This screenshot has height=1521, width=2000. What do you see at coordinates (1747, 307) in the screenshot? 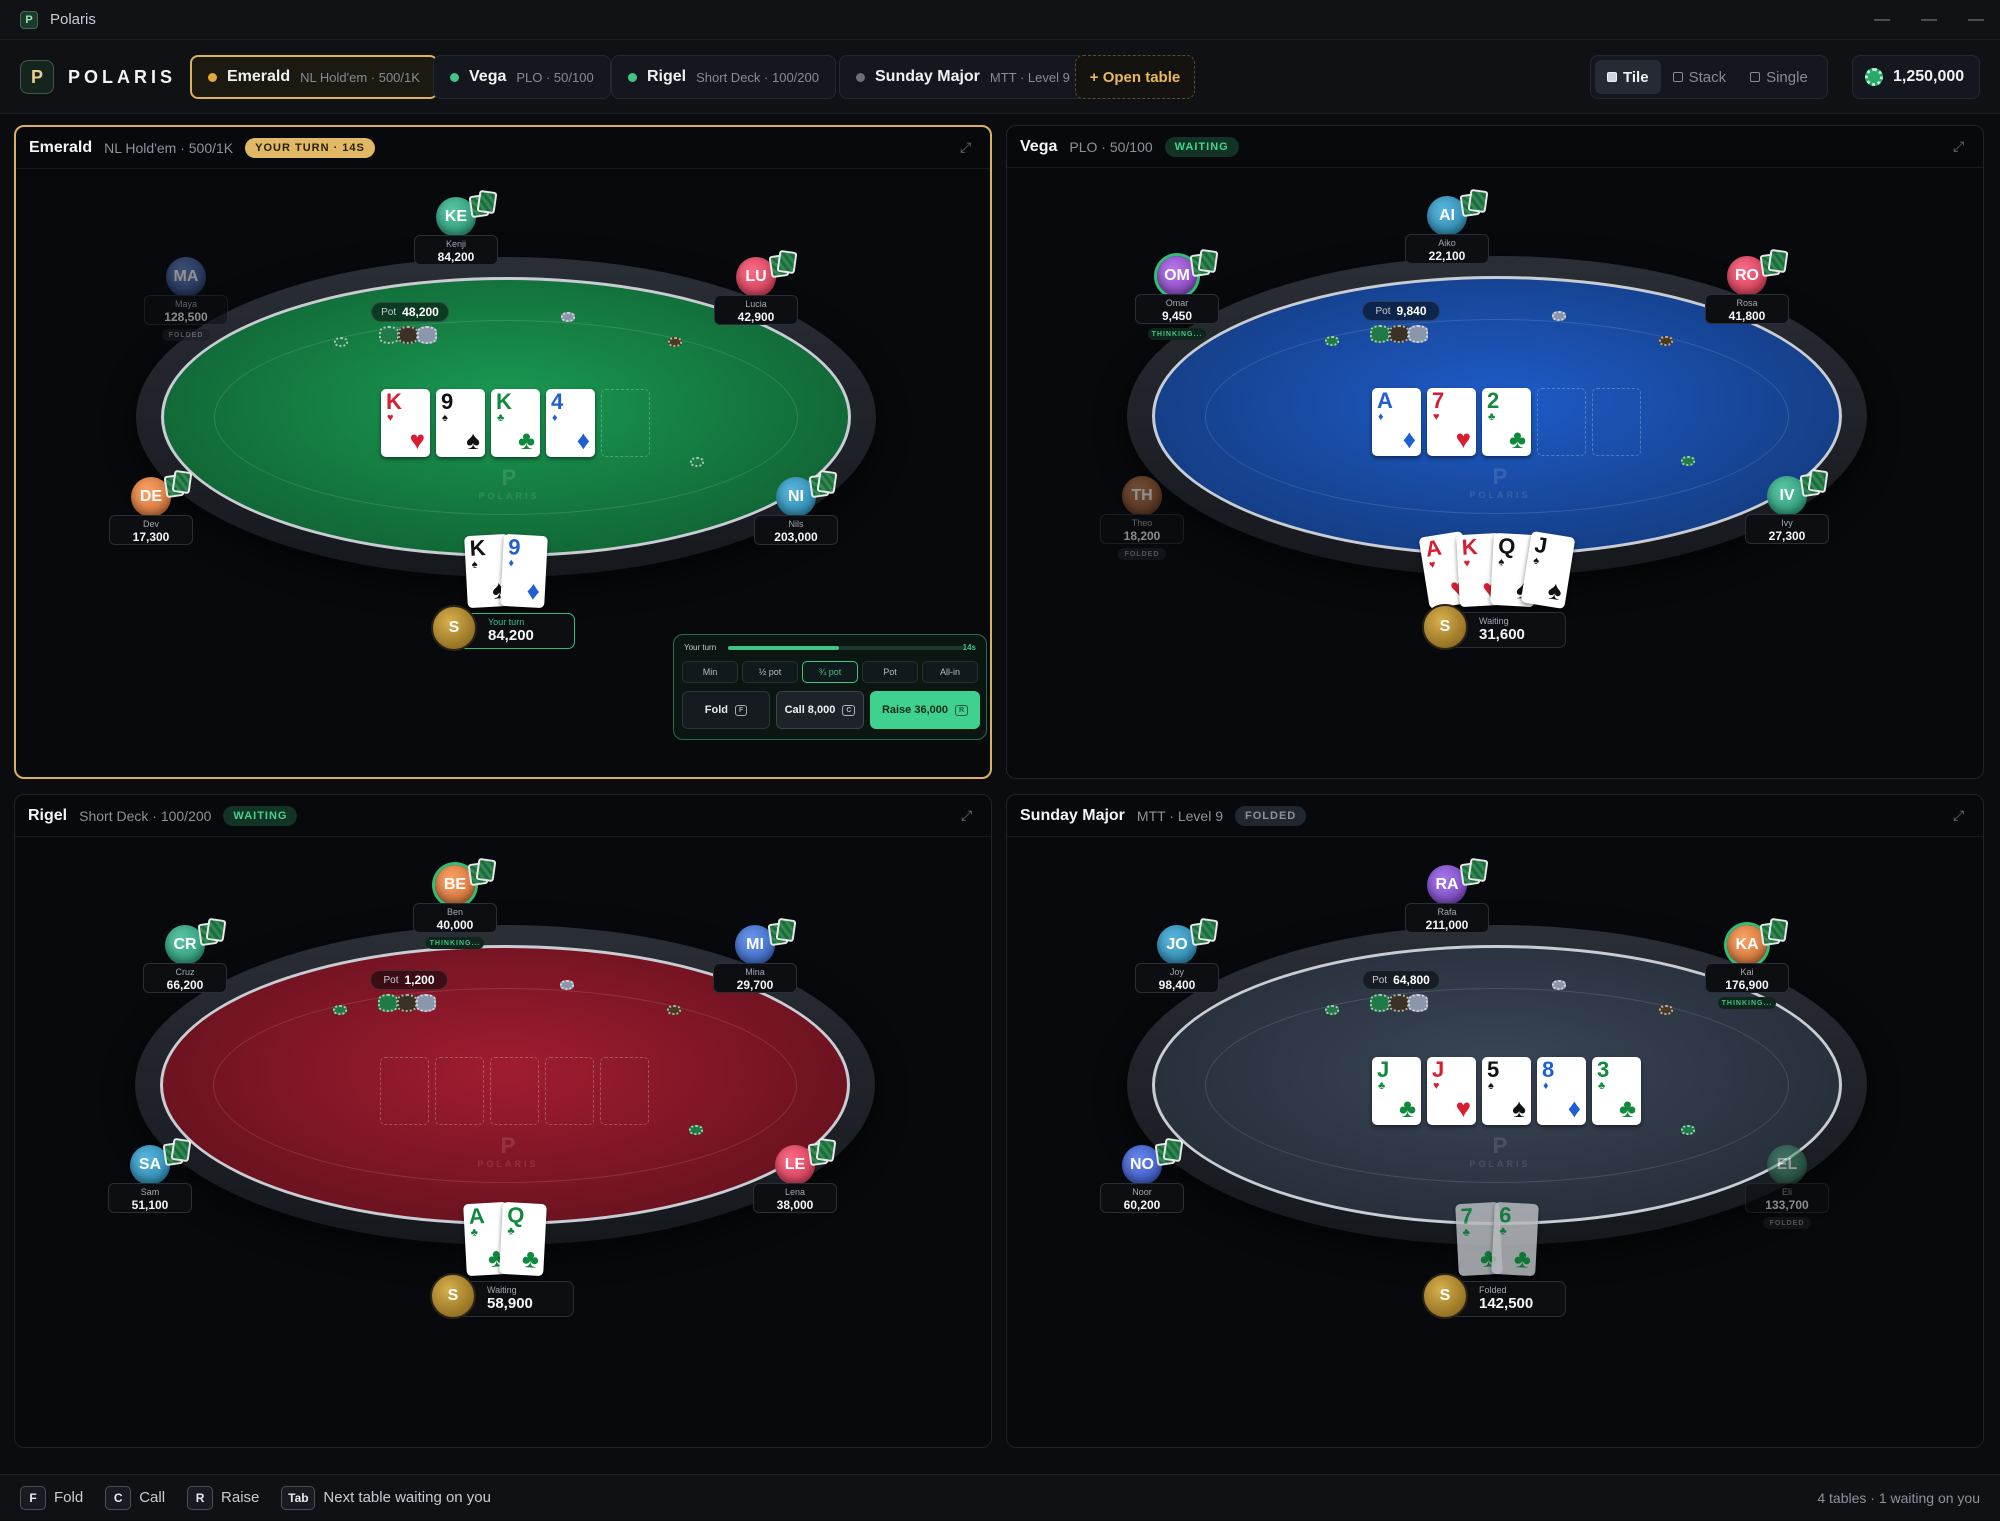
I see `player-seat: RO Rosa 41,800` at bounding box center [1747, 307].